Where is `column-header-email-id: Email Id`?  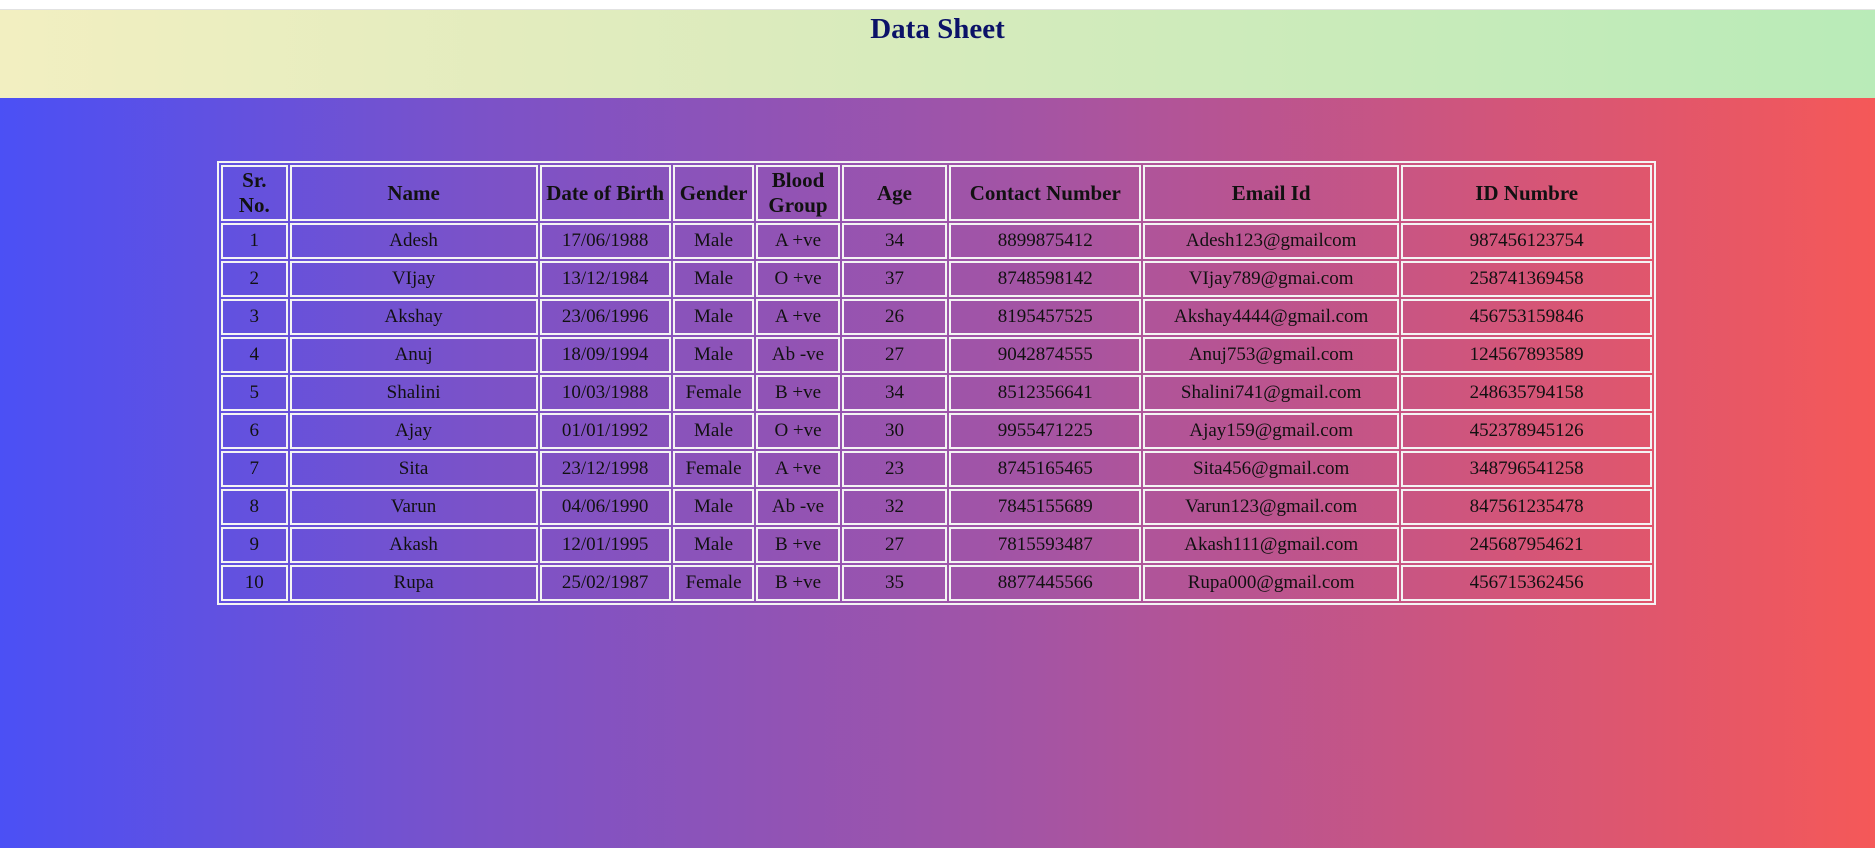 column-header-email-id: Email Id is located at coordinates (1271, 193).